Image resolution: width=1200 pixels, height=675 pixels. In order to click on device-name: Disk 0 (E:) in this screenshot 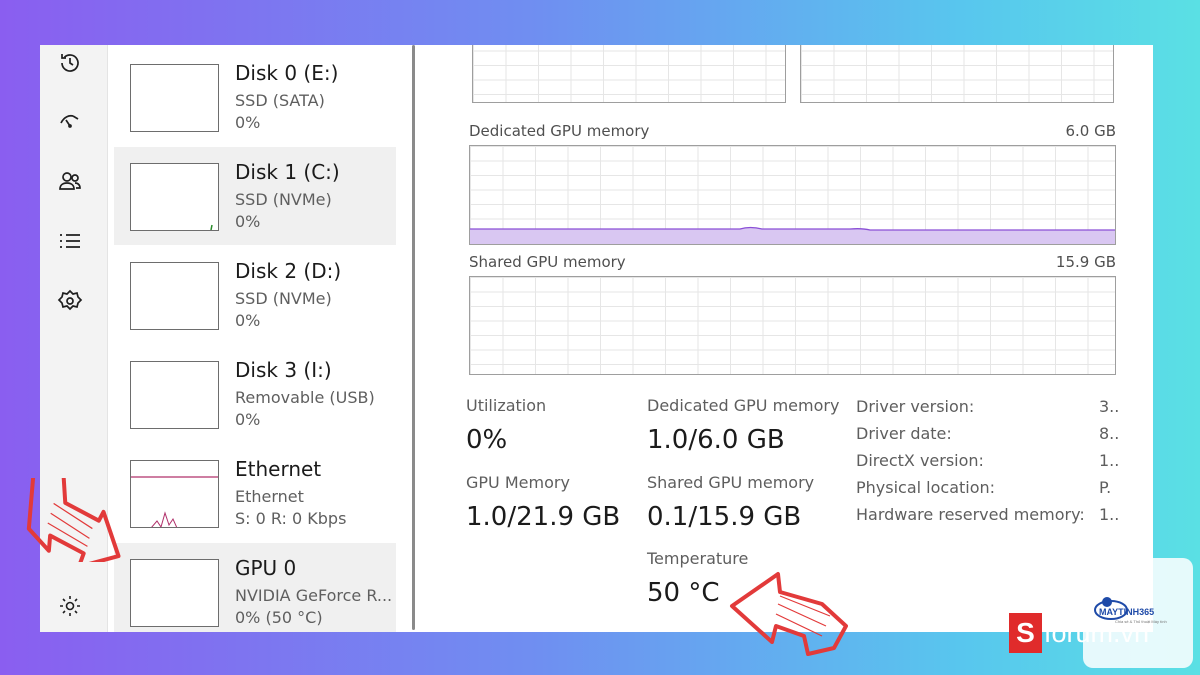, I will do `click(287, 73)`.